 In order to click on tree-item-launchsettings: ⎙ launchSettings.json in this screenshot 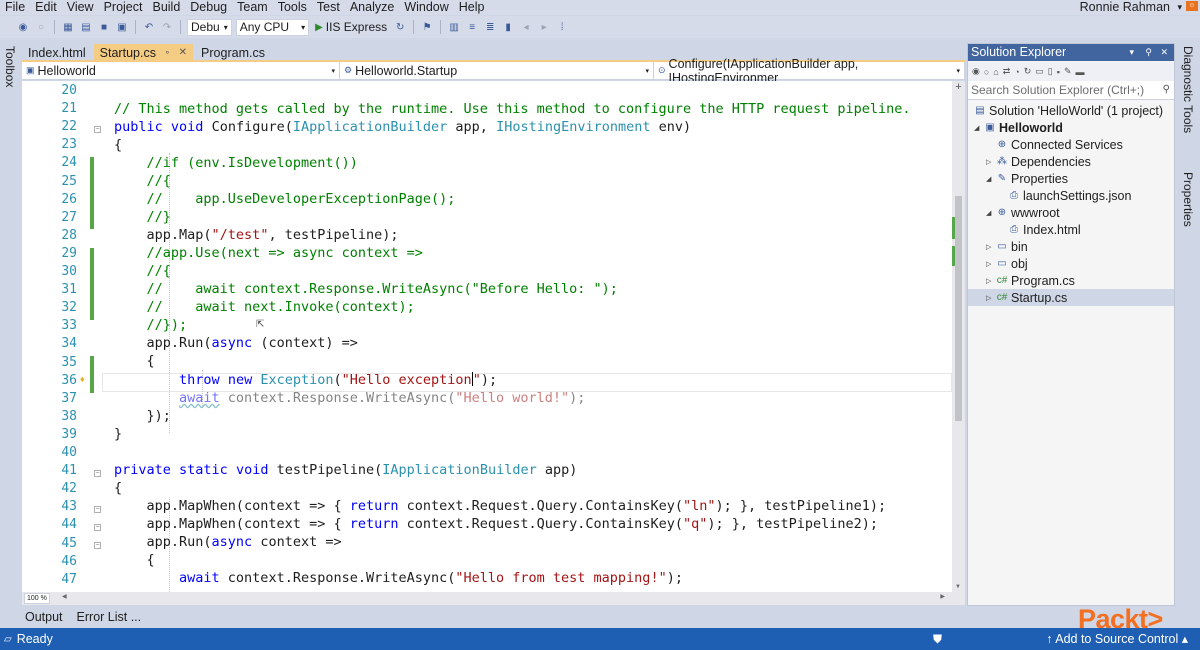, I will do `click(1069, 195)`.